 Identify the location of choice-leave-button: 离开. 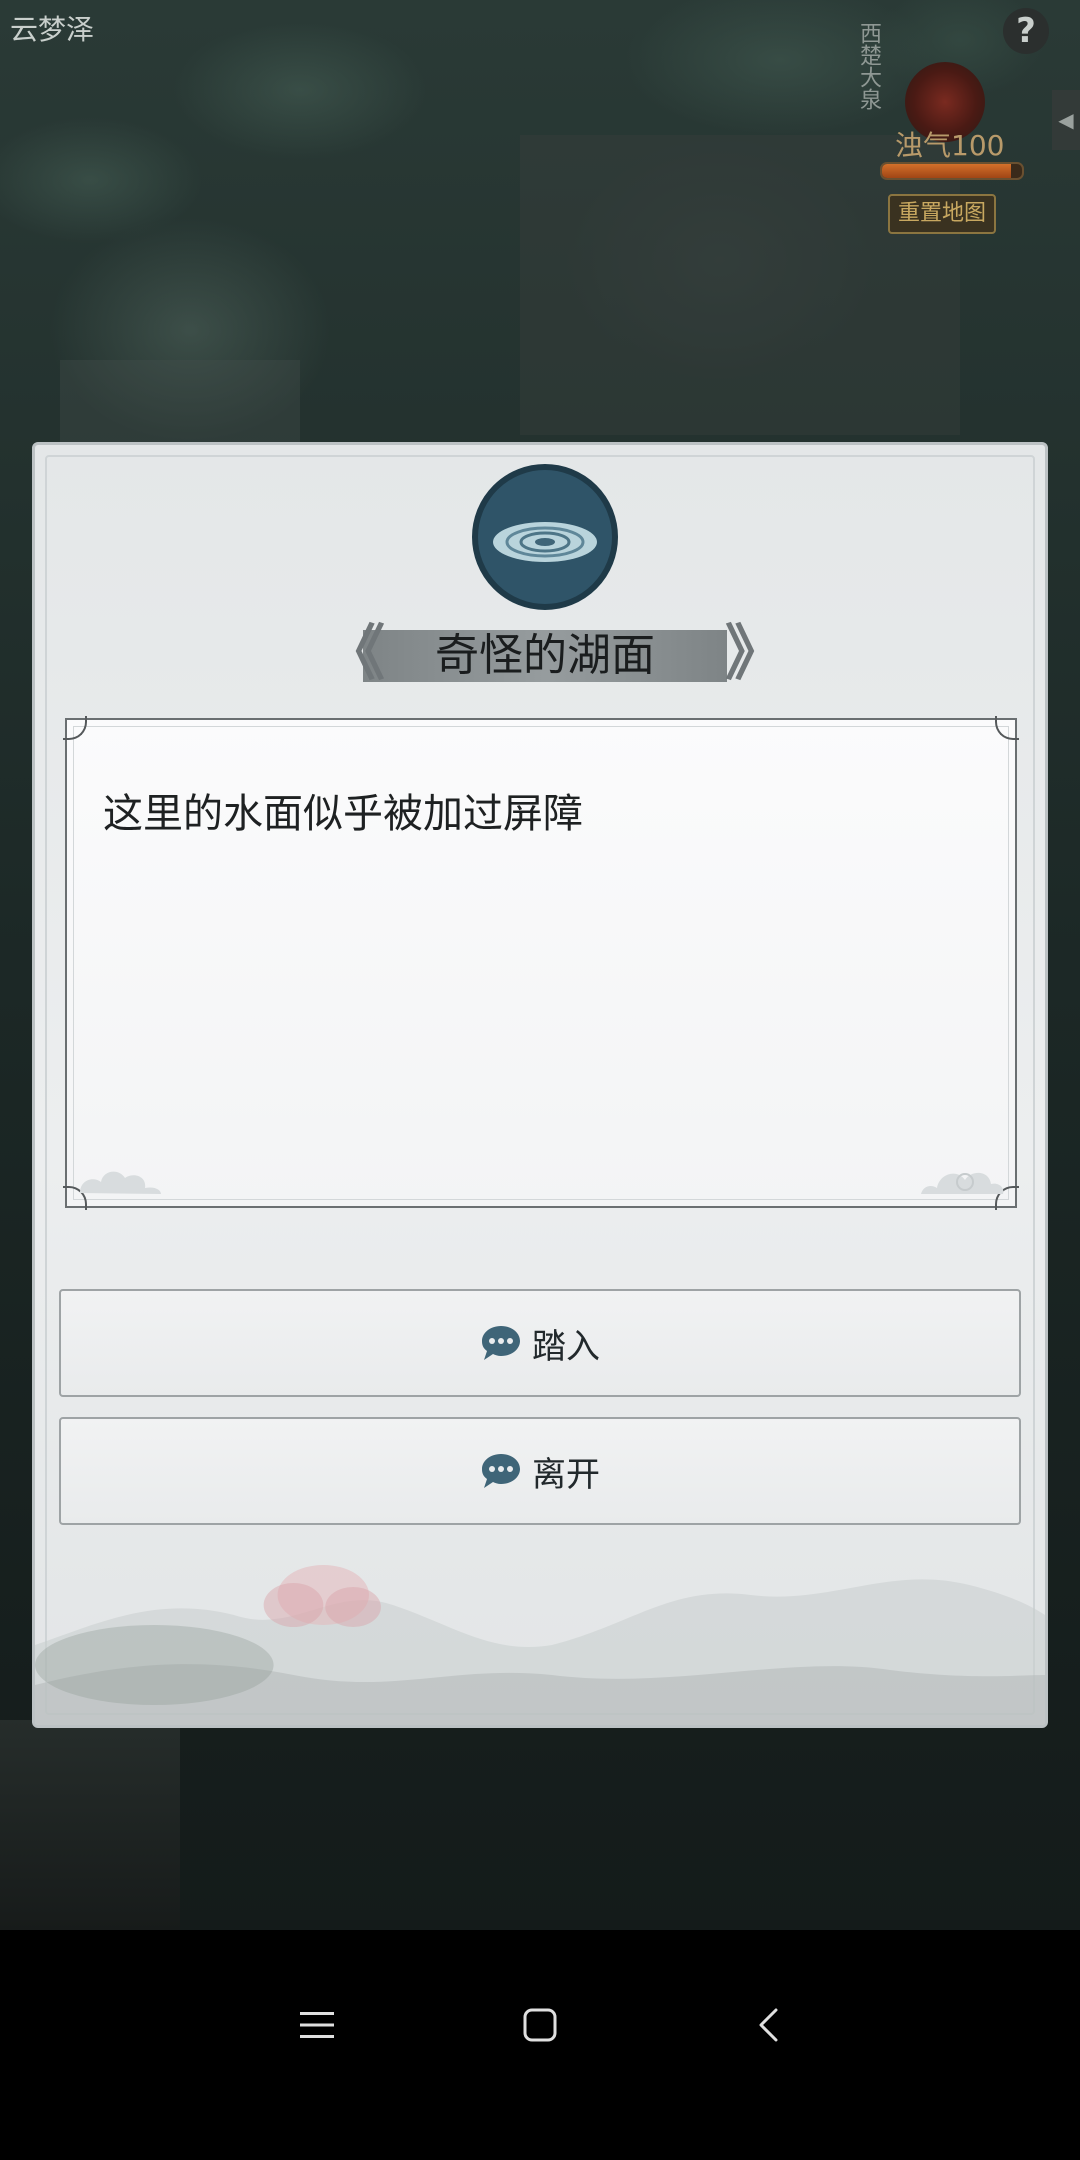
(540, 1471).